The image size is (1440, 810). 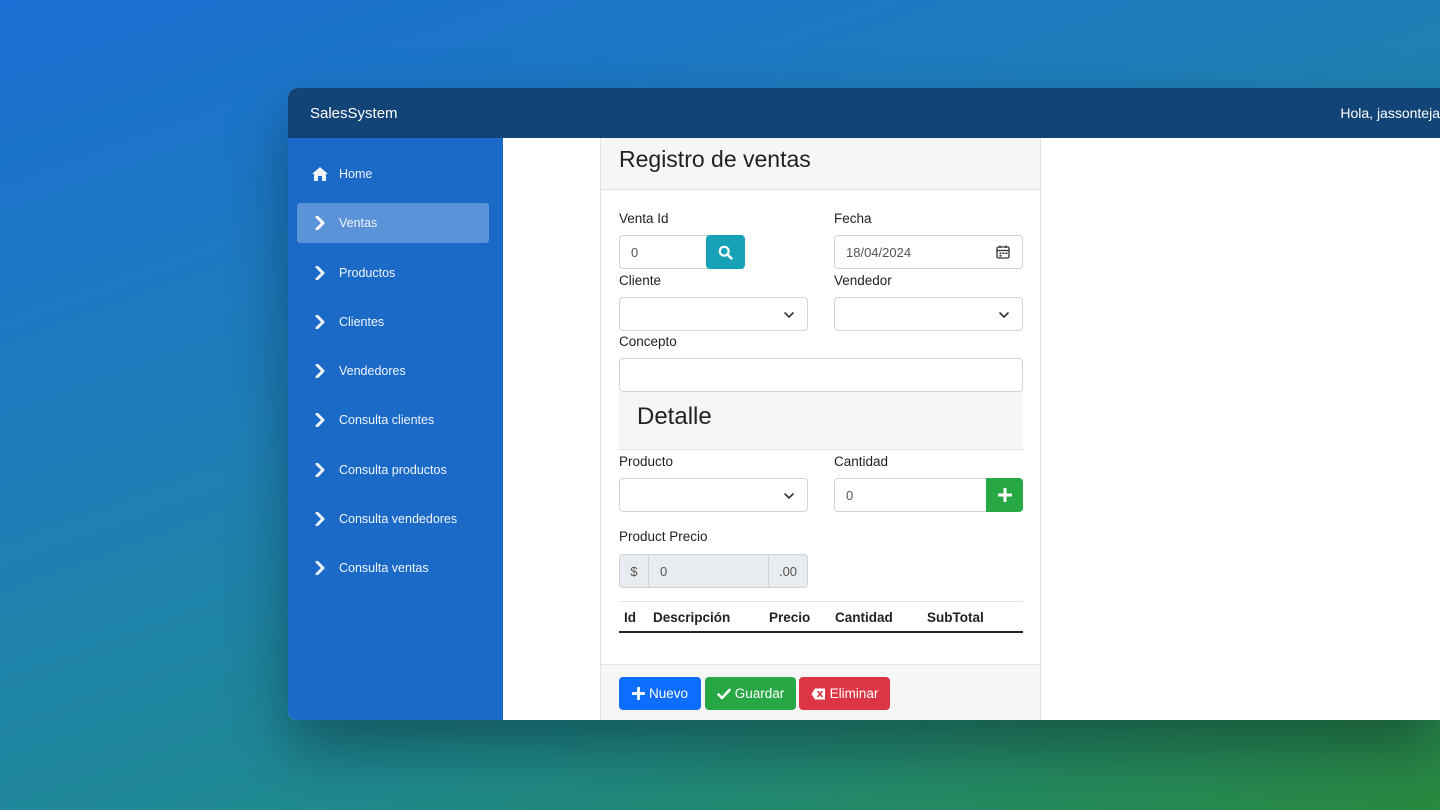 I want to click on detail-table: Id Descripción Precio Cantidad SubTotal, so click(x=821, y=617).